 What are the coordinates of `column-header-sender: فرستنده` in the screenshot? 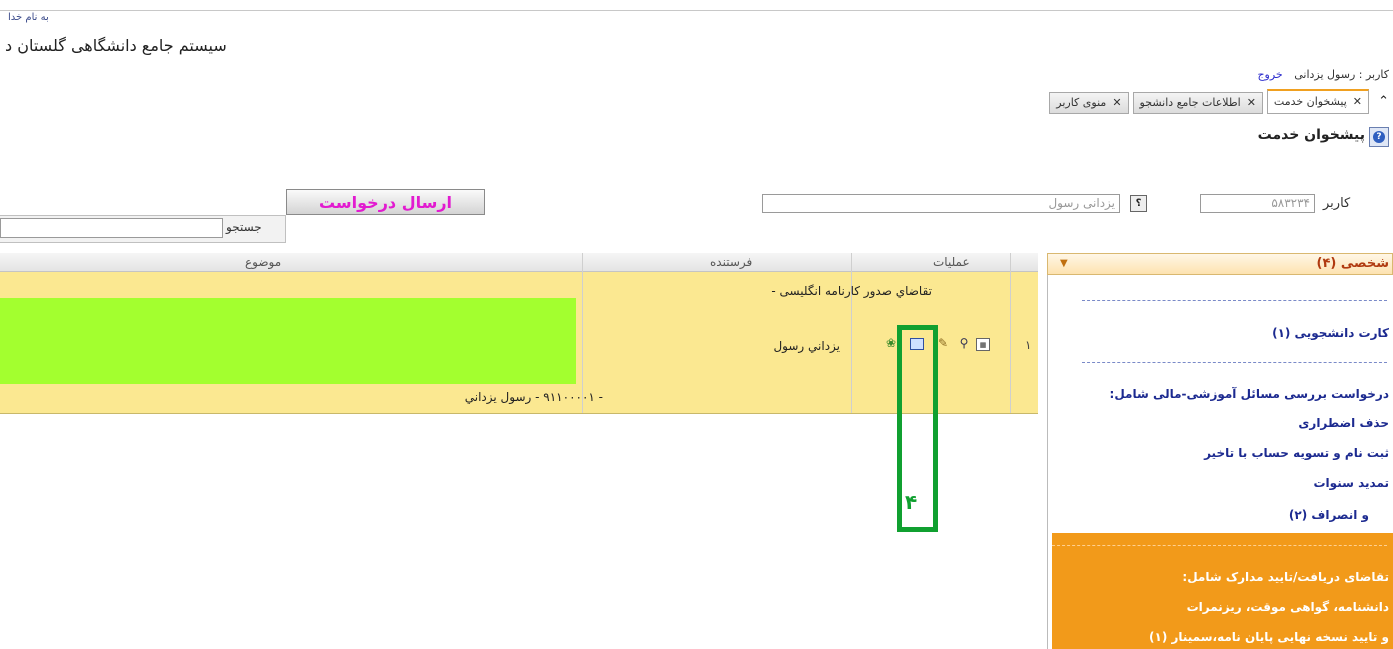 It's located at (731, 262).